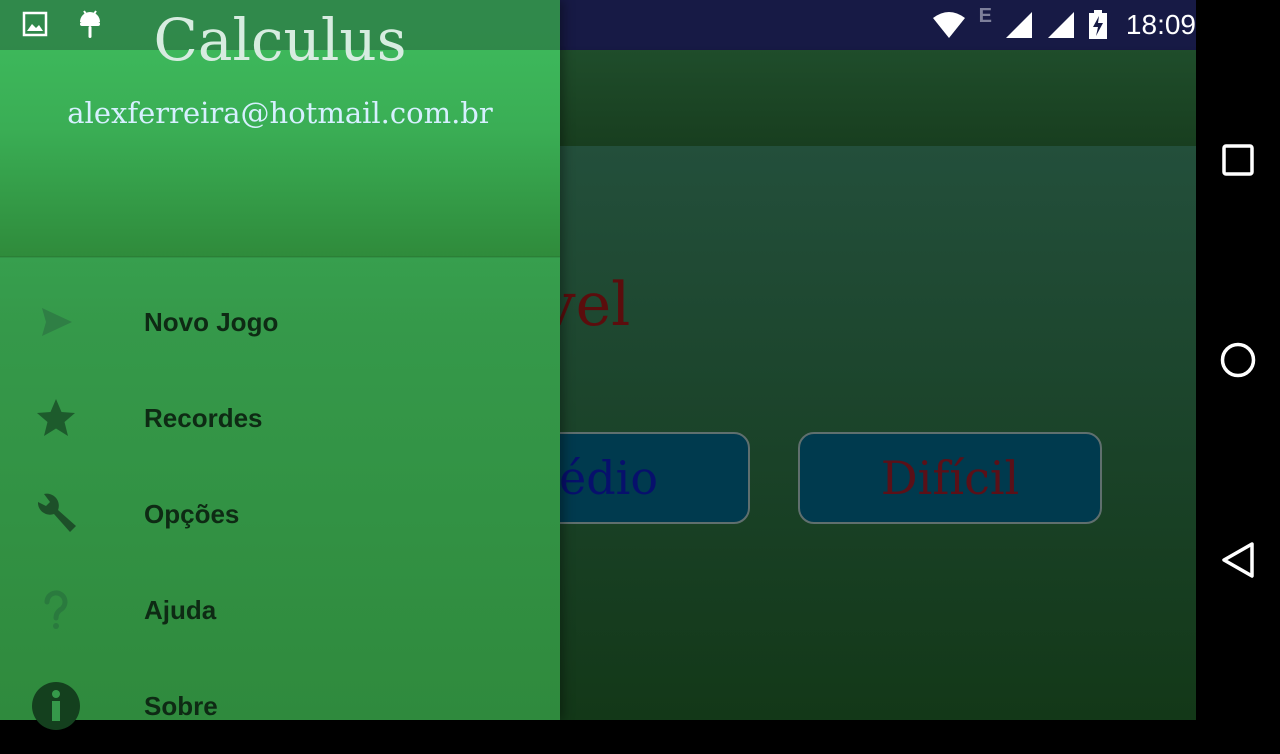  What do you see at coordinates (211, 321) in the screenshot?
I see `menu-item-label: Novo Jogo` at bounding box center [211, 321].